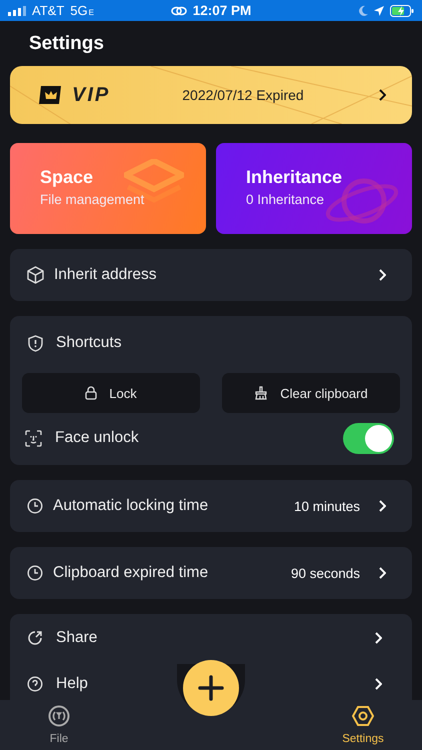  I want to click on setting-row: Automatic locking time 10 minutes, so click(211, 506).